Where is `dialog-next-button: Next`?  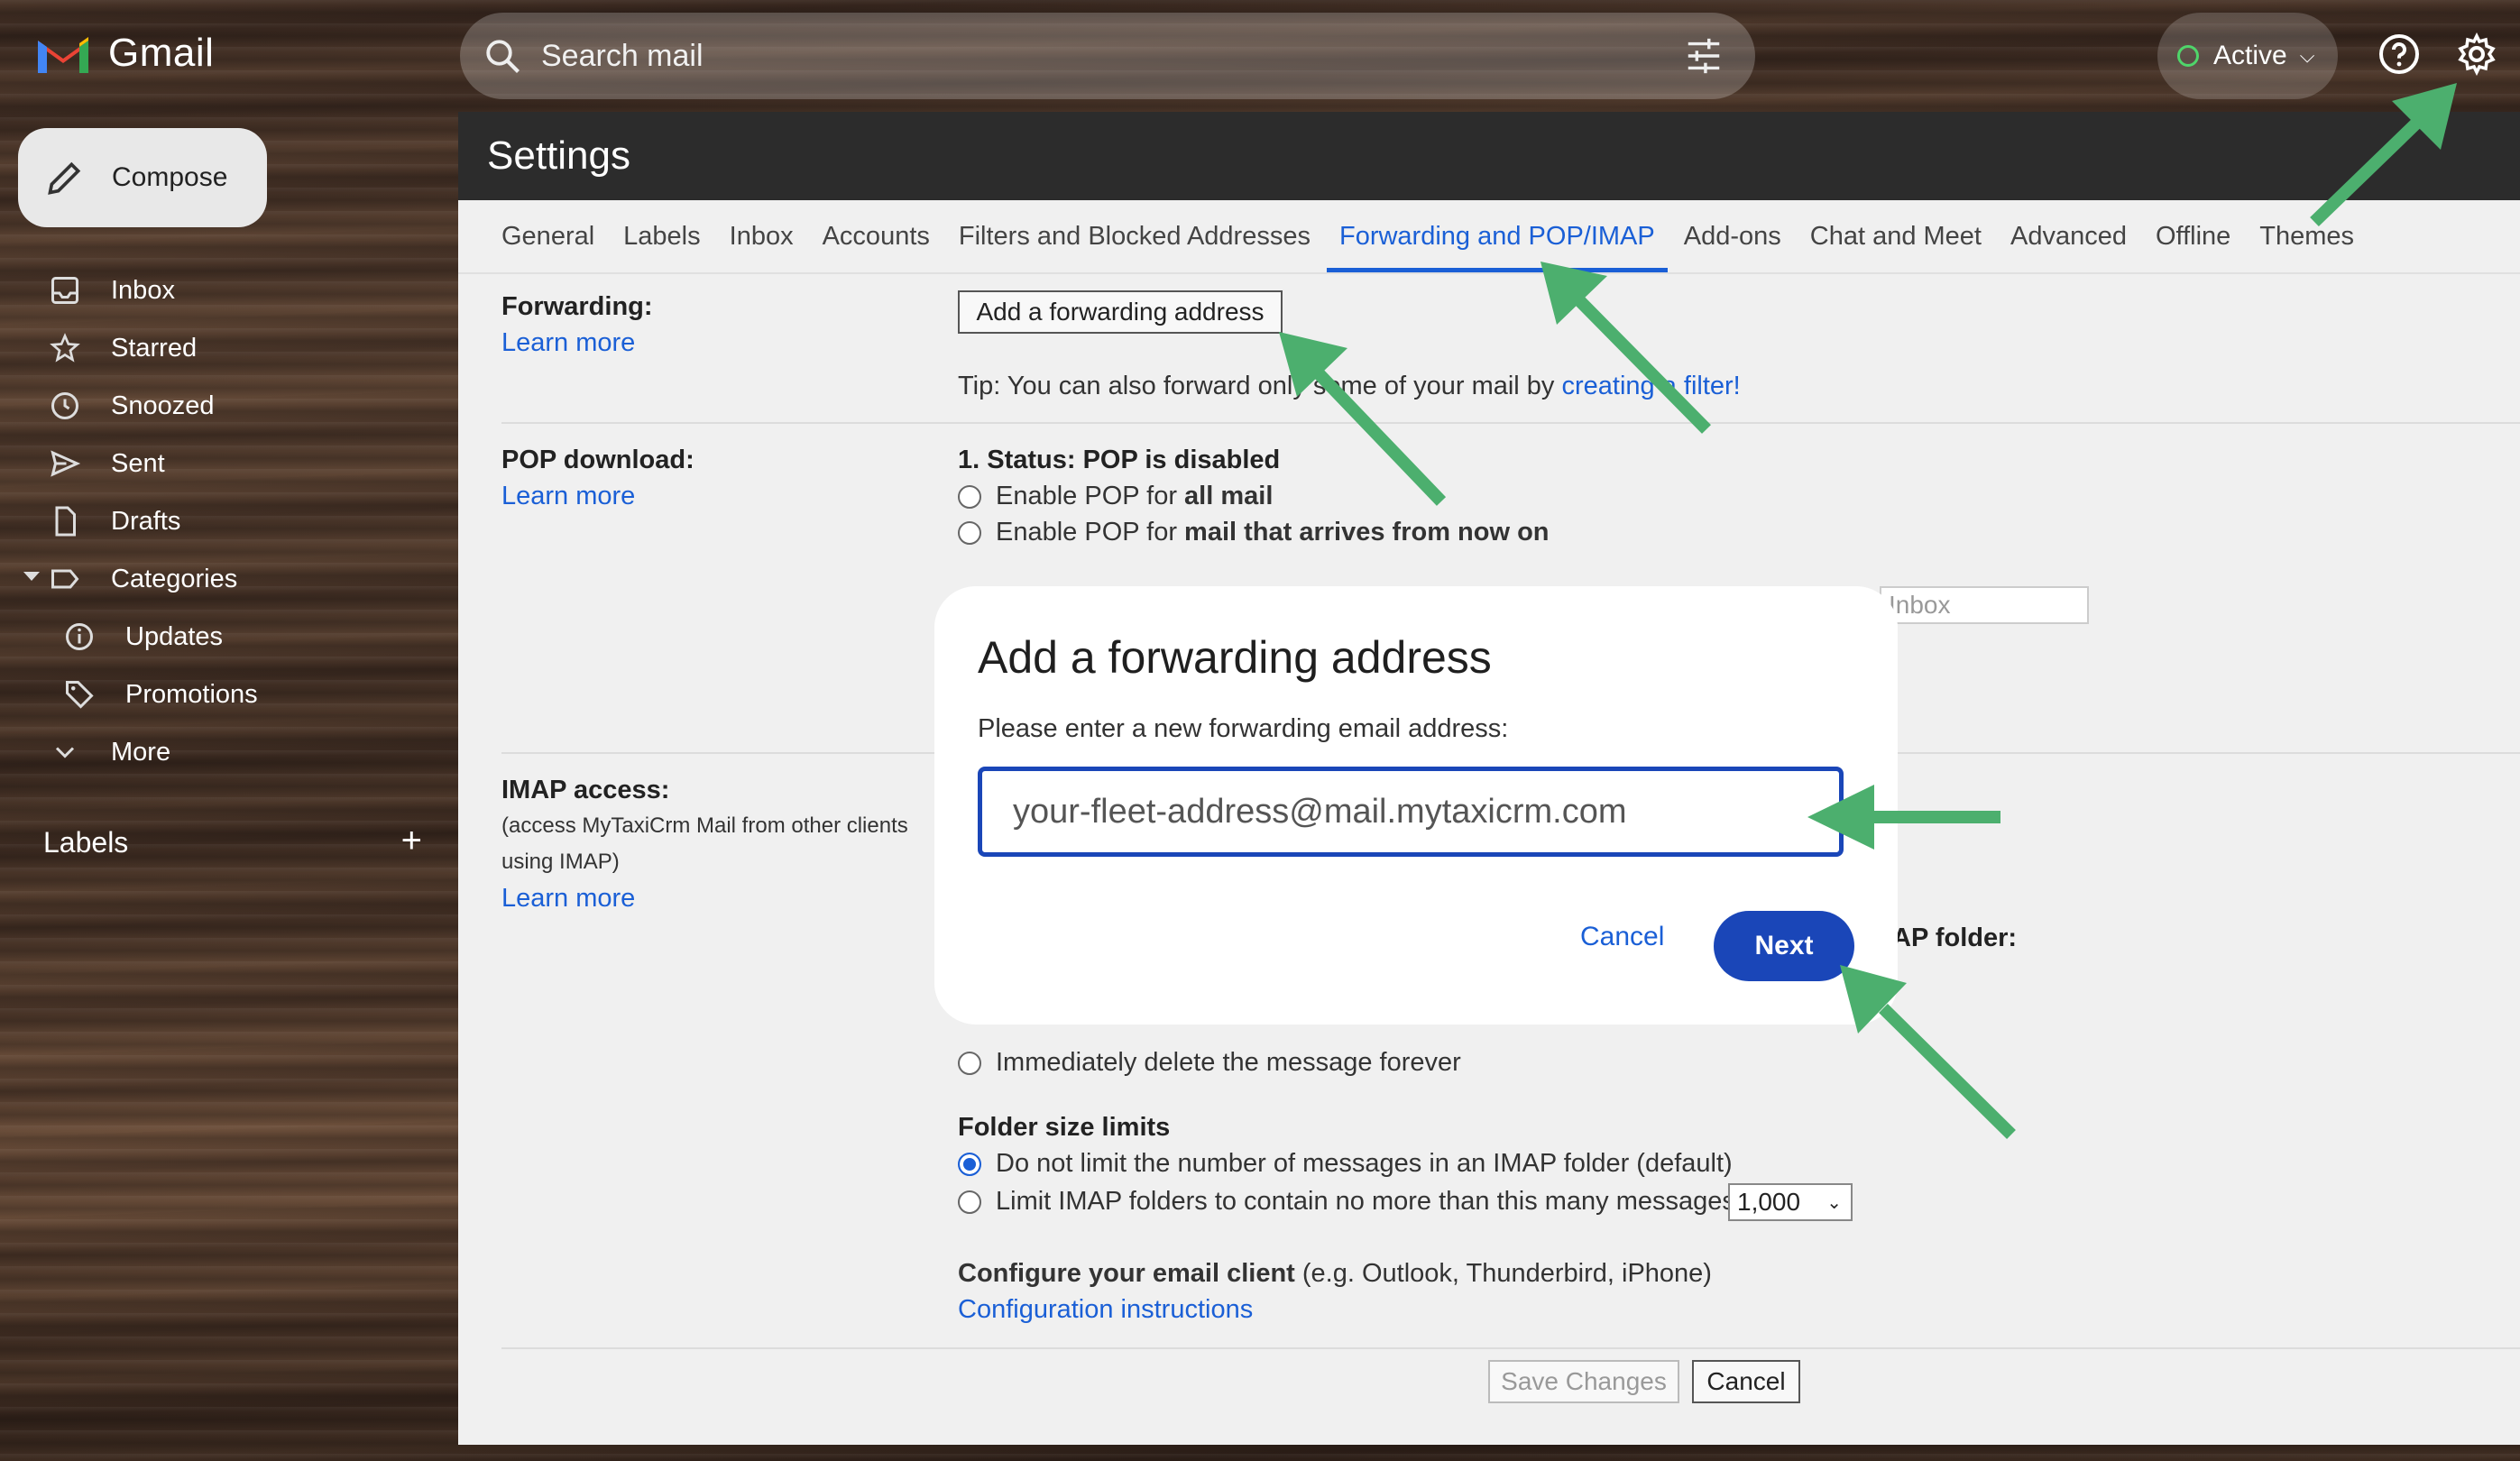
dialog-next-button: Next is located at coordinates (1784, 946).